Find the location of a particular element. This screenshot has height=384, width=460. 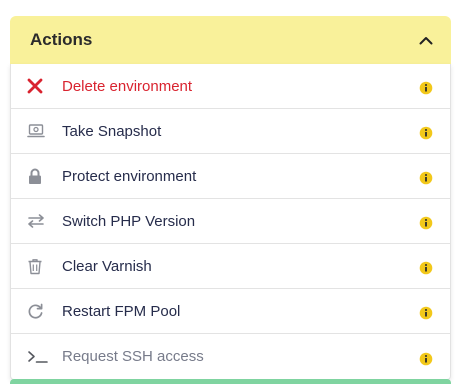

actions-title: Actions is located at coordinates (61, 39).